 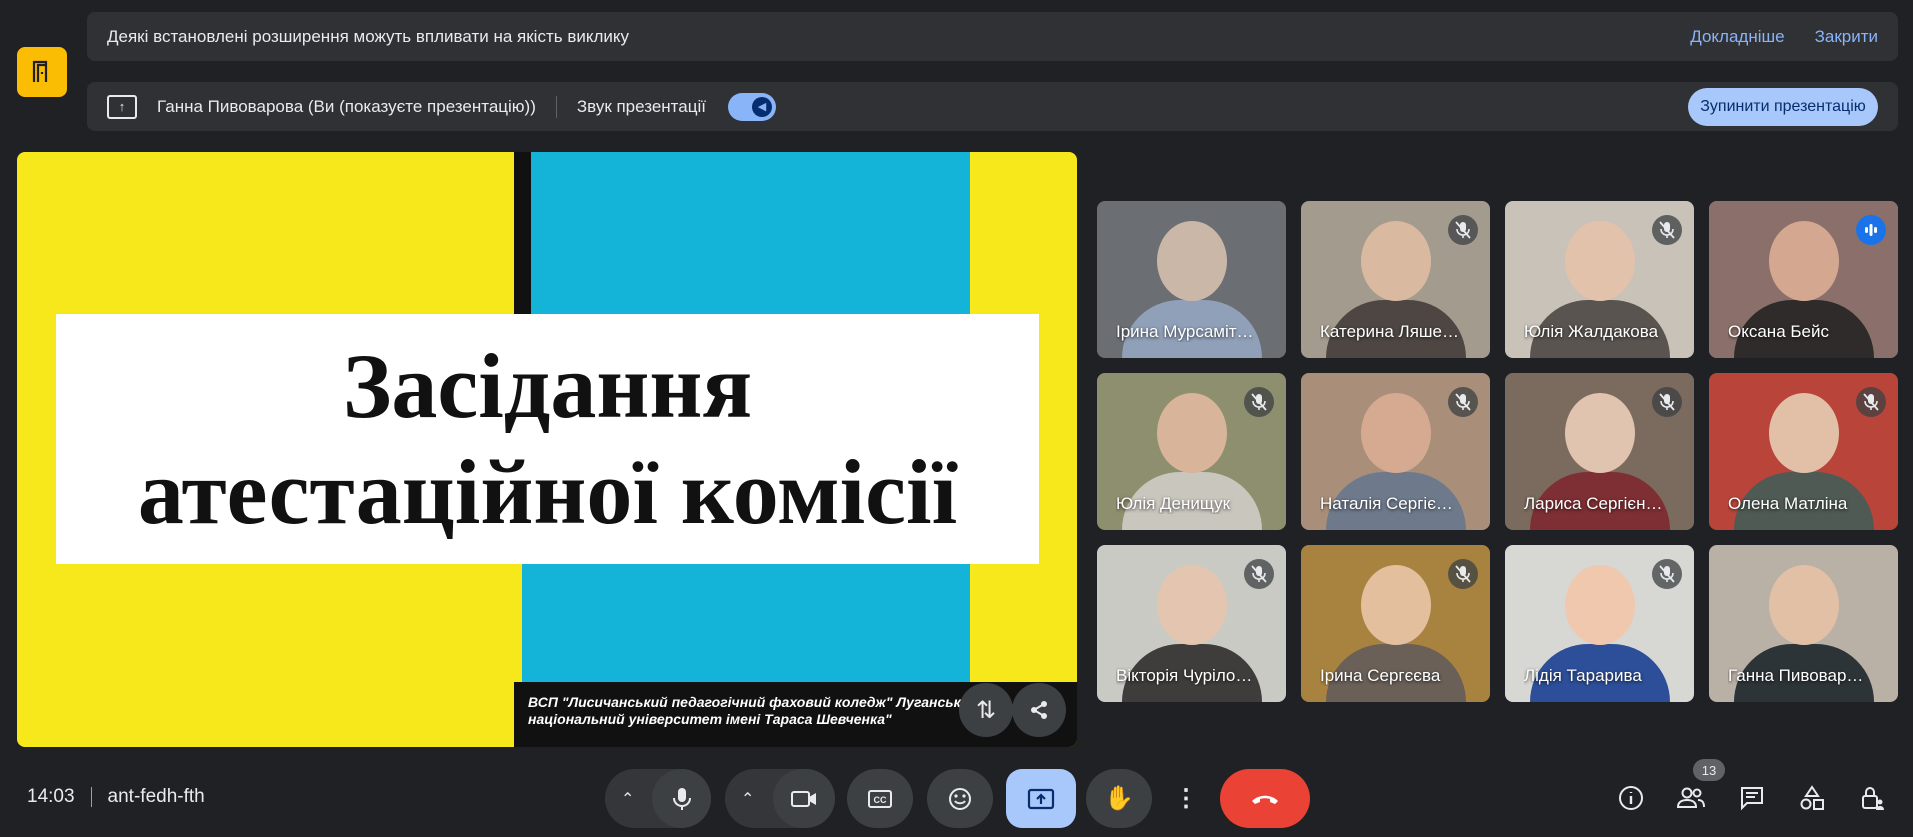 I want to click on participant-tile: Олена Матліна, so click(x=1803, y=451).